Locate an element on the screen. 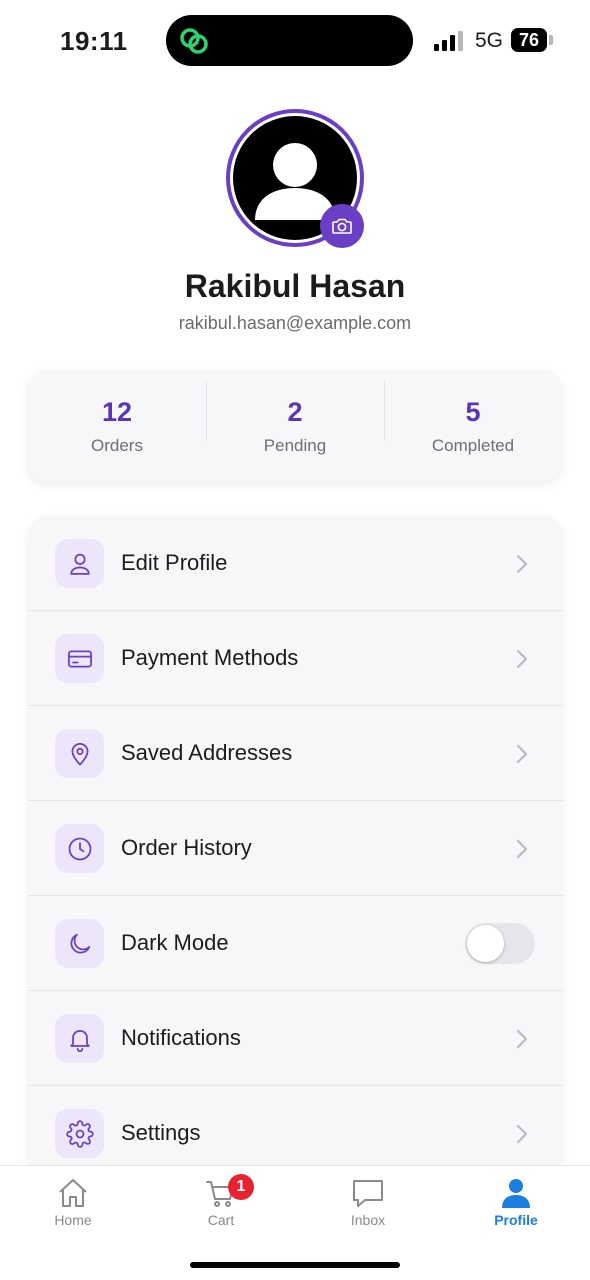 The image size is (590, 1280). camera-icon is located at coordinates (342, 226).